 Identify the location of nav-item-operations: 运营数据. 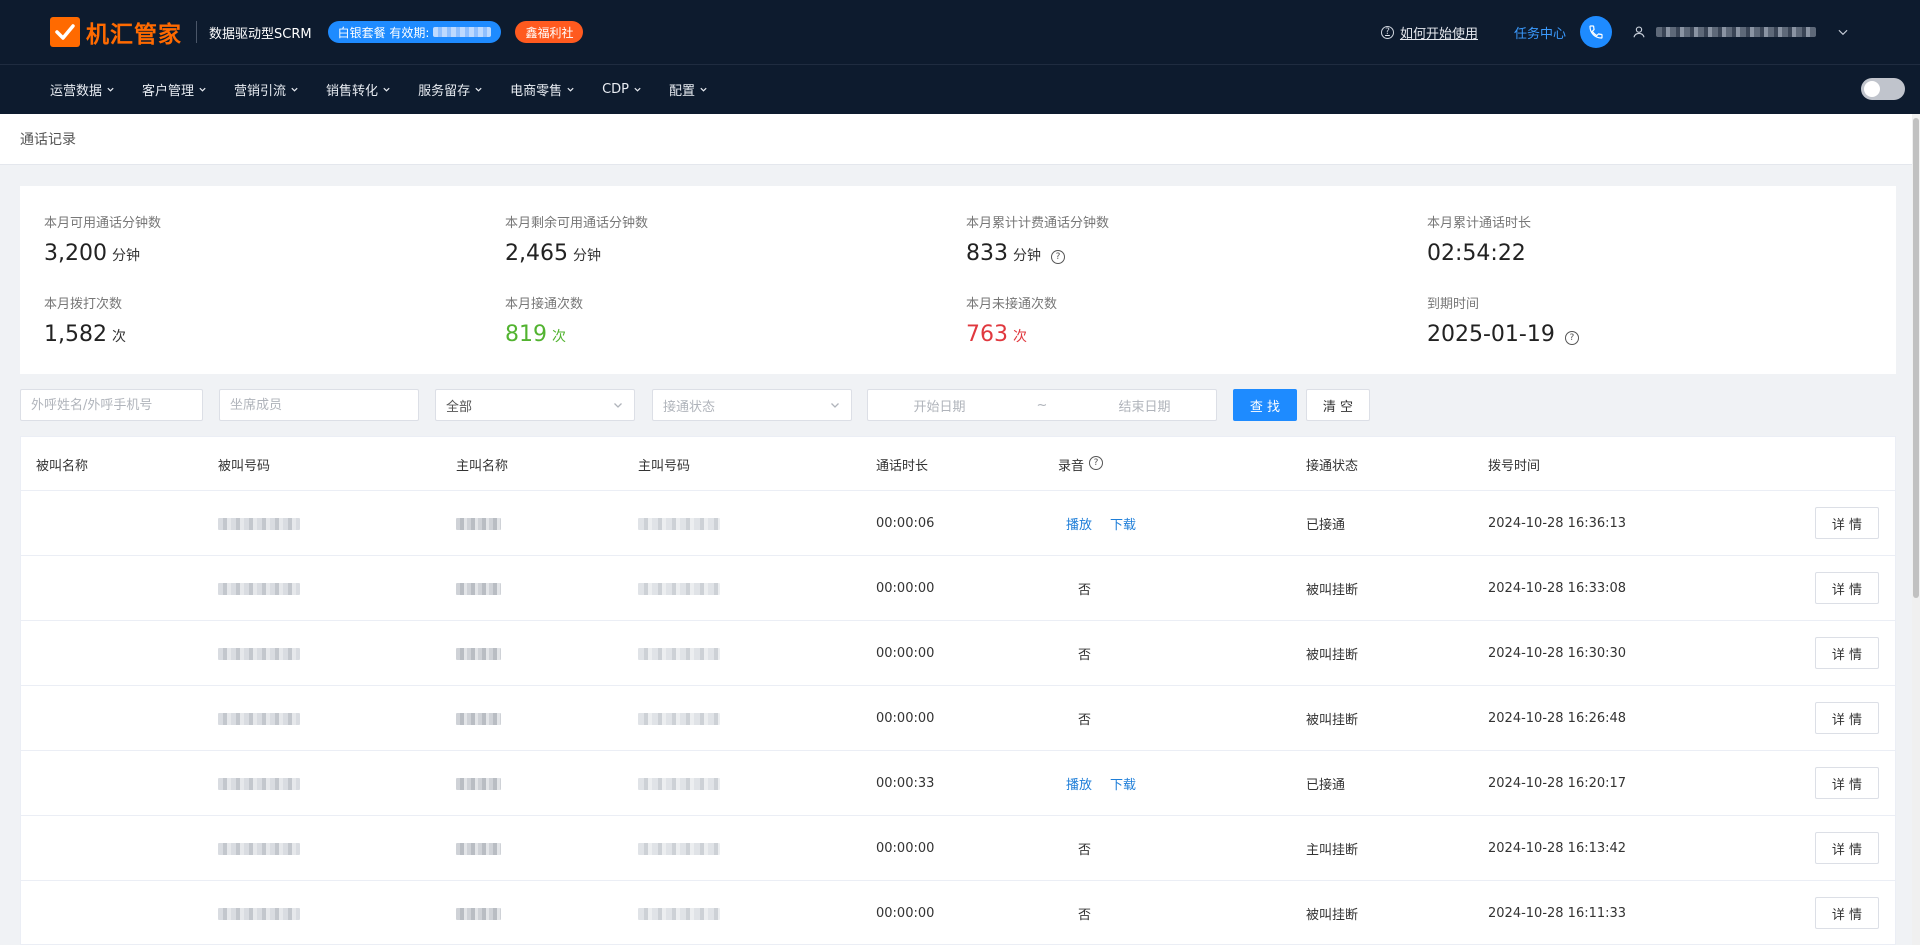
(82, 89).